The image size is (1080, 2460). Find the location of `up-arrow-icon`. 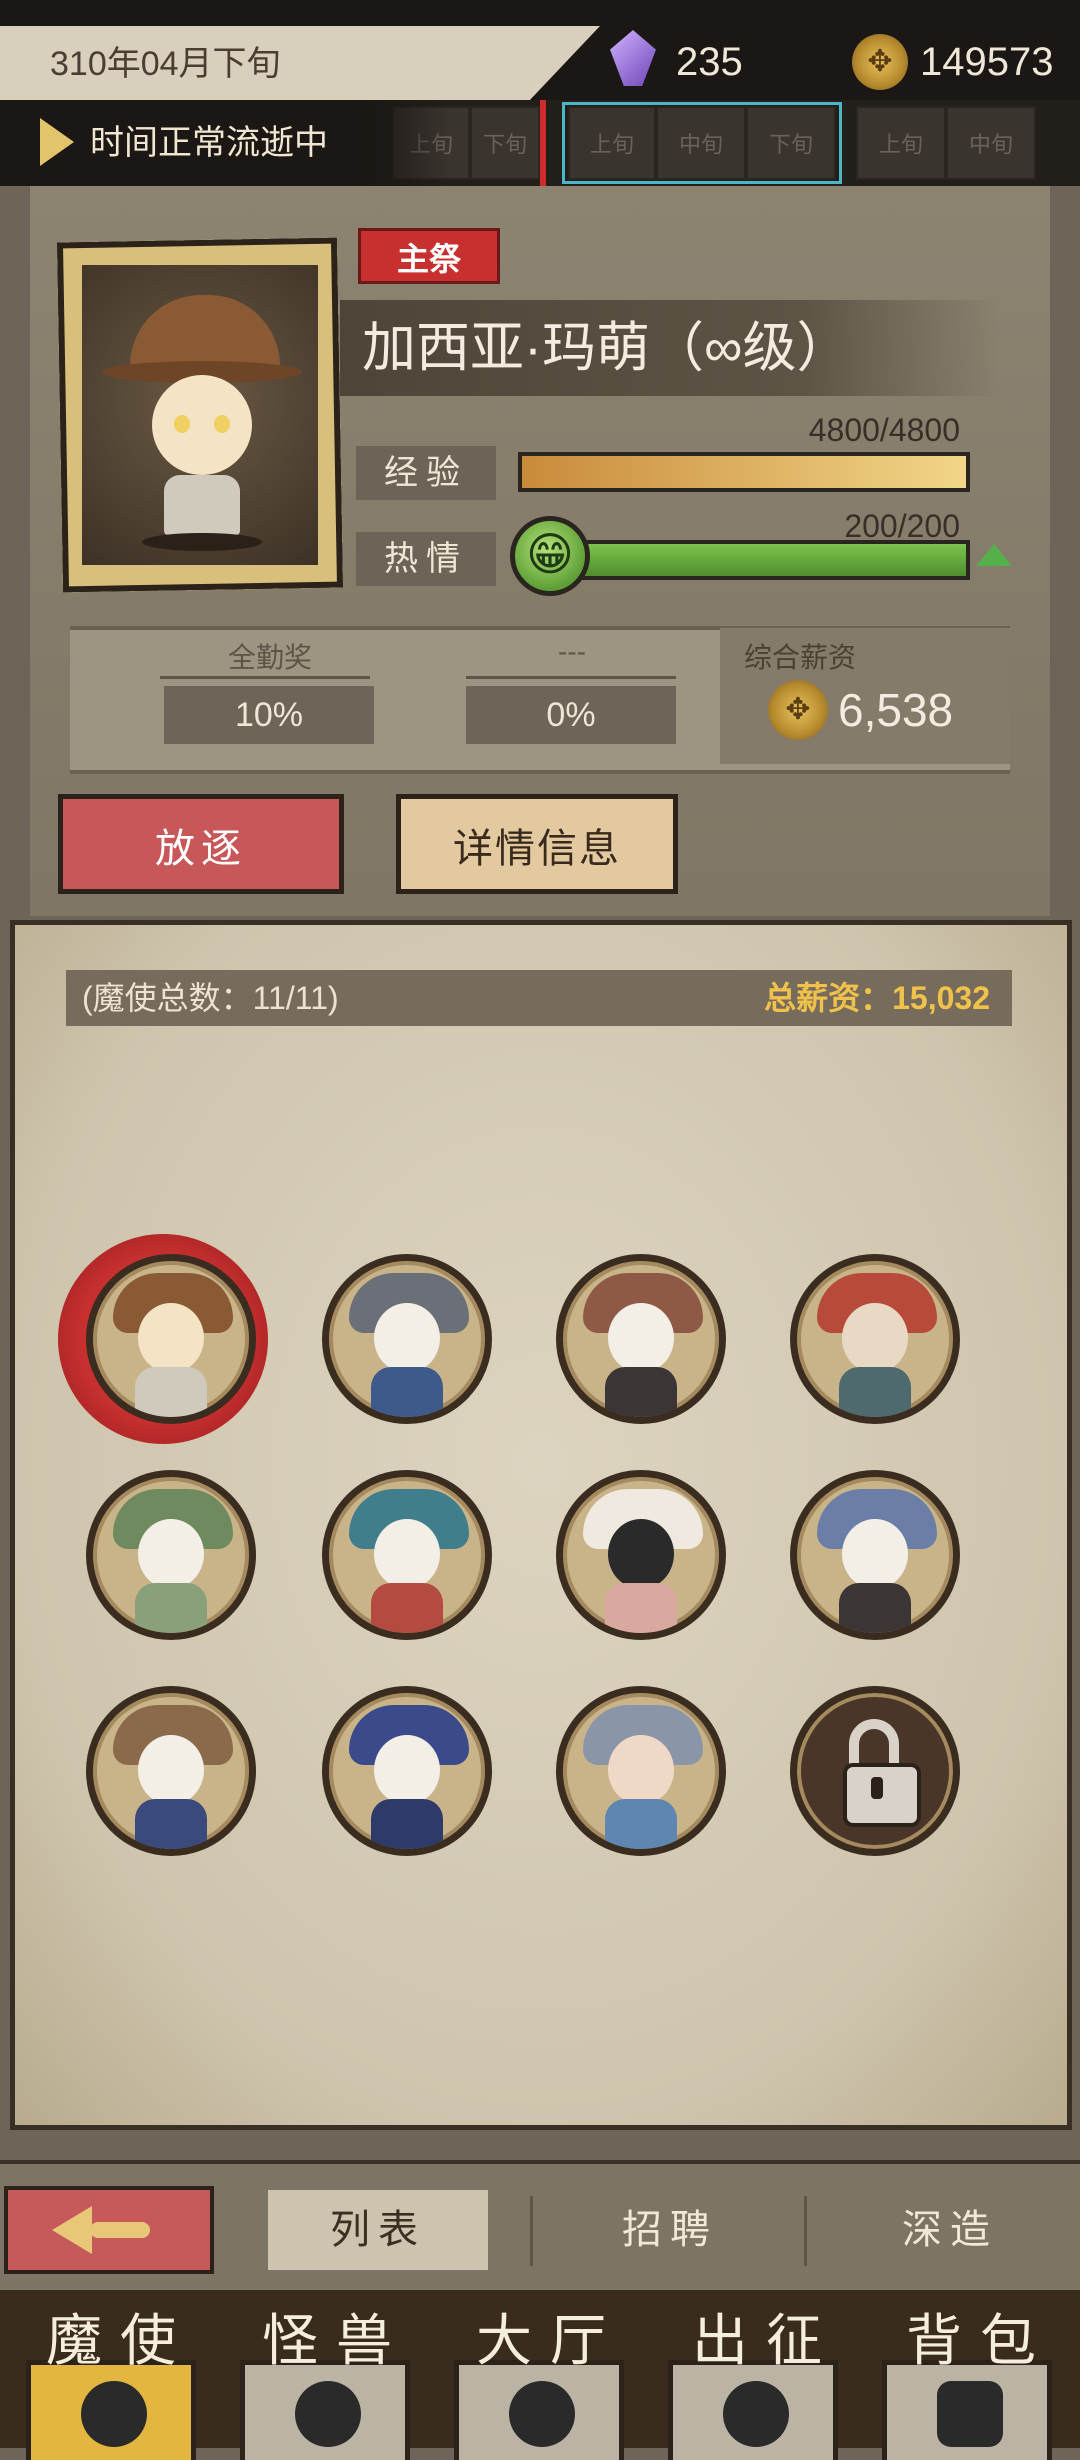

up-arrow-icon is located at coordinates (994, 555).